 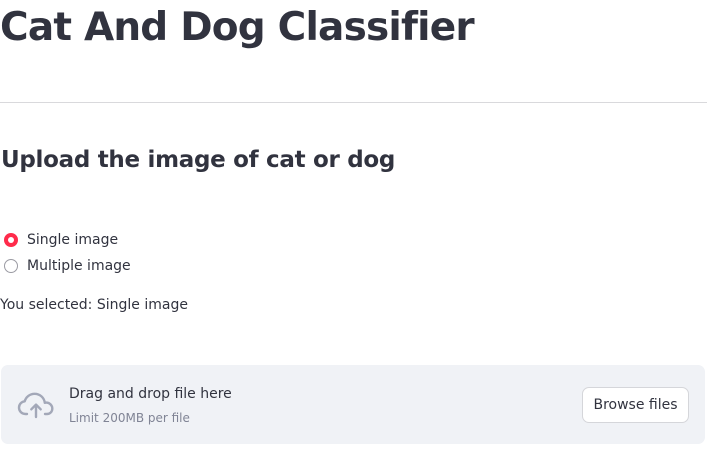 What do you see at coordinates (198, 160) in the screenshot?
I see `page-subtitle: Upload the image of cat or dog` at bounding box center [198, 160].